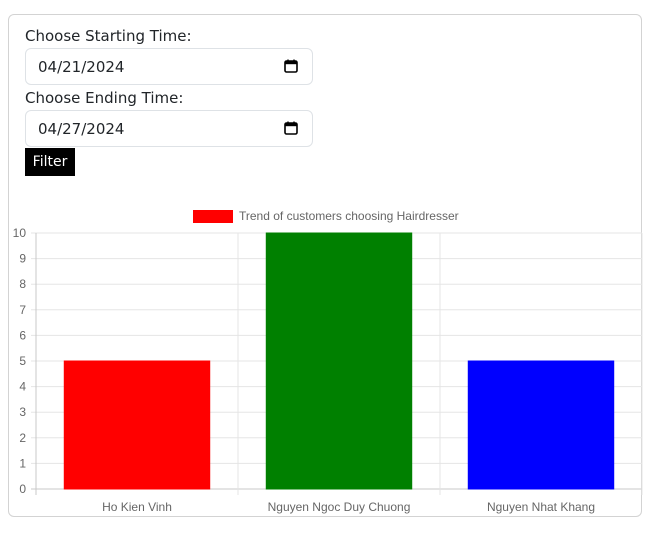  I want to click on x-tick-label: Nguyen Nhat Khang, so click(541, 507).